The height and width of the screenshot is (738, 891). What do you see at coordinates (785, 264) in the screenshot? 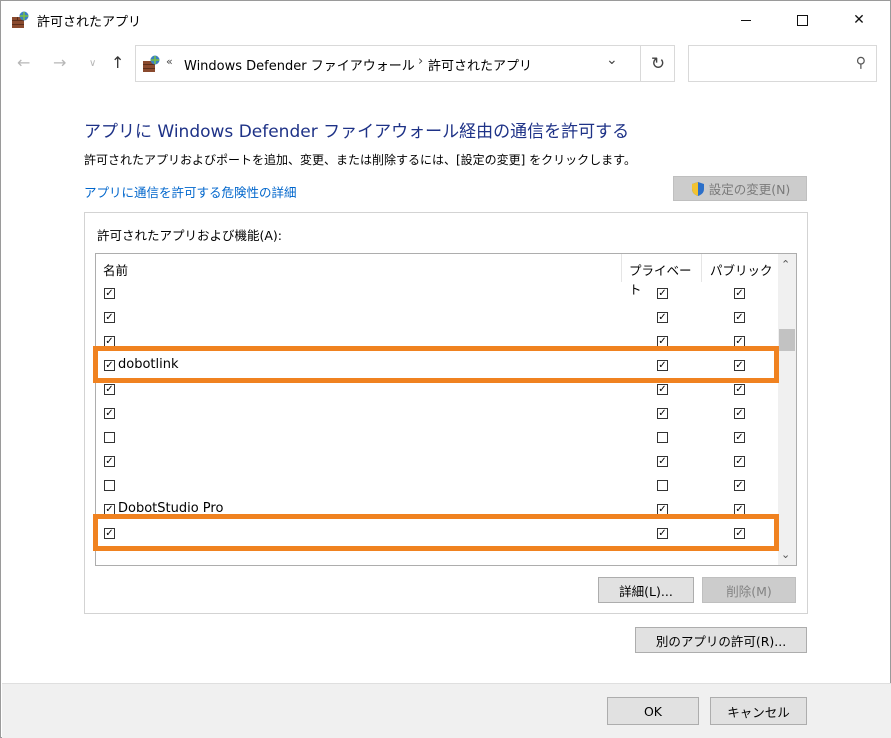
I see `scroll-up-icon: ⌃` at bounding box center [785, 264].